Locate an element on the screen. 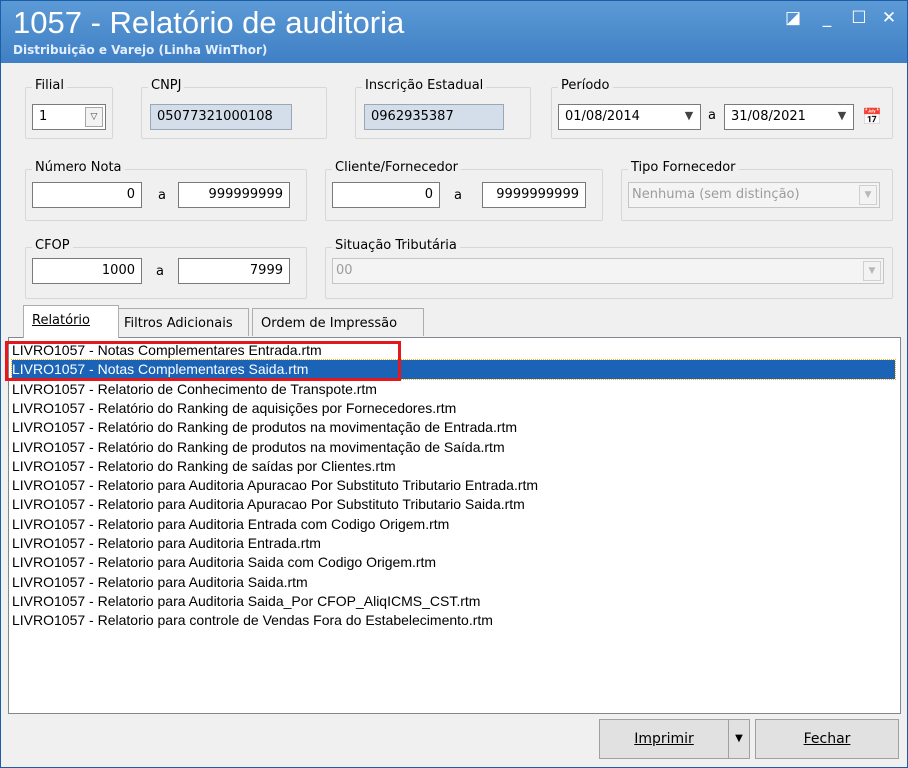 Image resolution: width=908 pixels, height=768 pixels. tab-relatorio: Relatório is located at coordinates (71, 321).